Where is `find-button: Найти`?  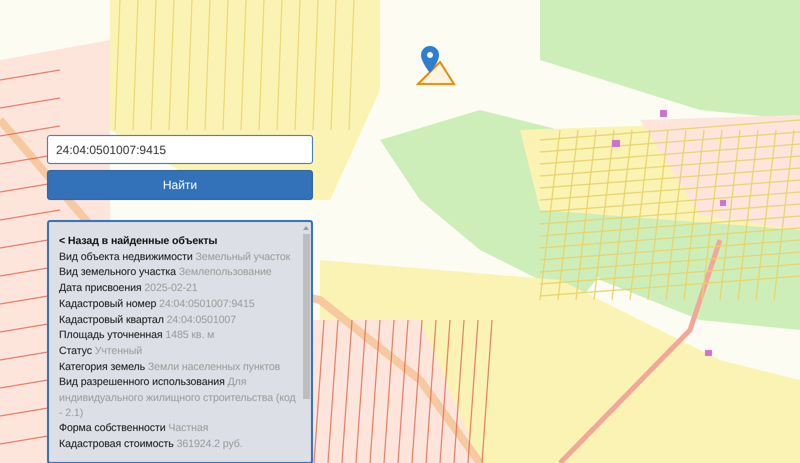
find-button: Найти is located at coordinates (180, 185).